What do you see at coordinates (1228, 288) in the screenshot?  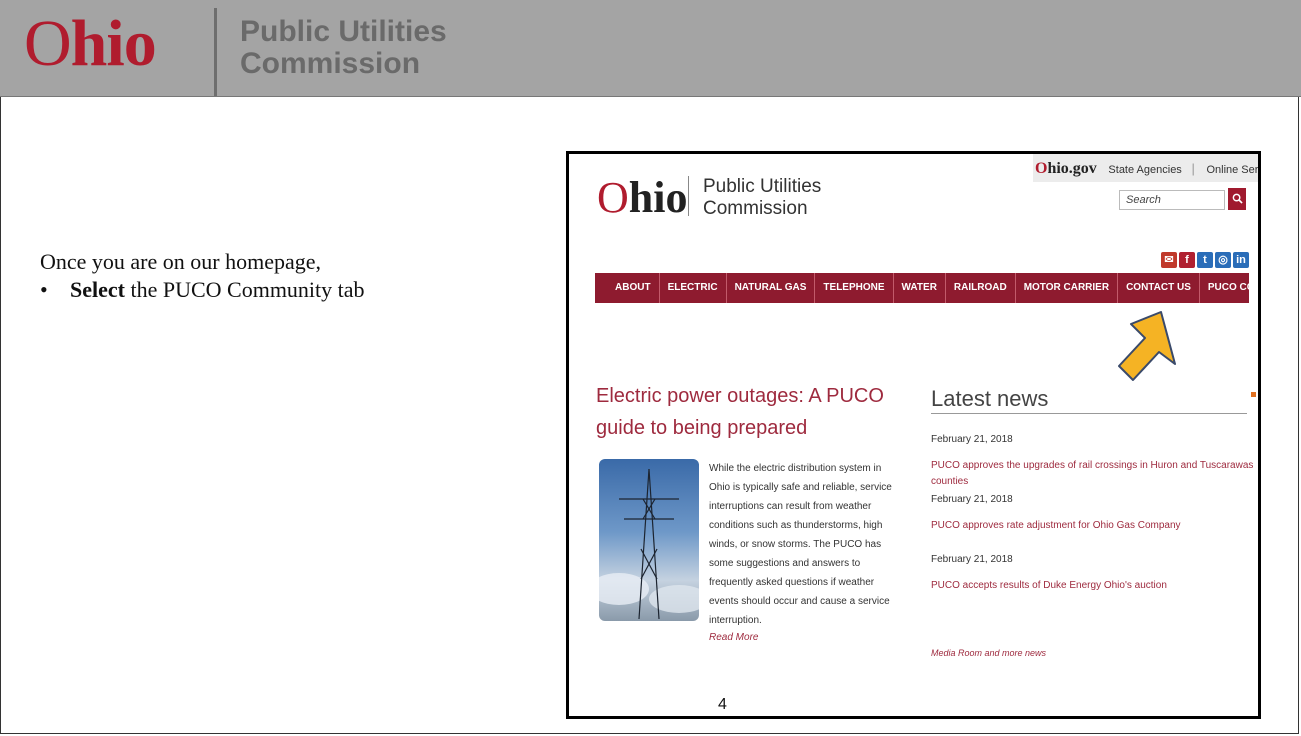 I see `nav-puco-community: PUCO COMMUNITY` at bounding box center [1228, 288].